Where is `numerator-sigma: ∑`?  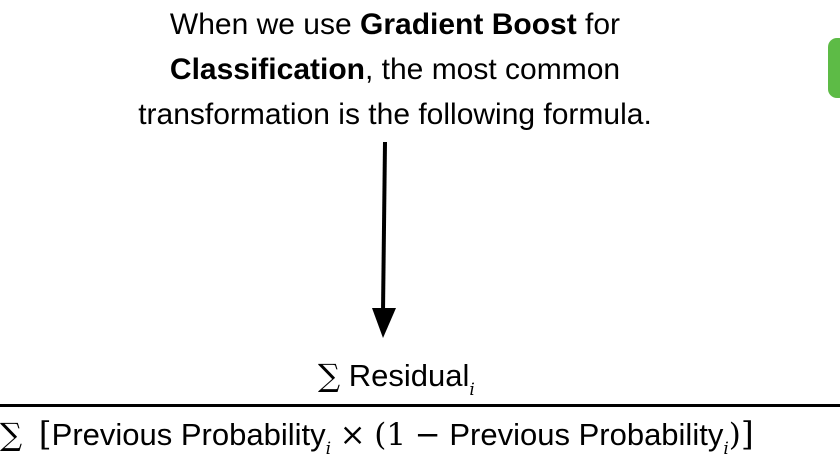 numerator-sigma: ∑ is located at coordinates (329, 376).